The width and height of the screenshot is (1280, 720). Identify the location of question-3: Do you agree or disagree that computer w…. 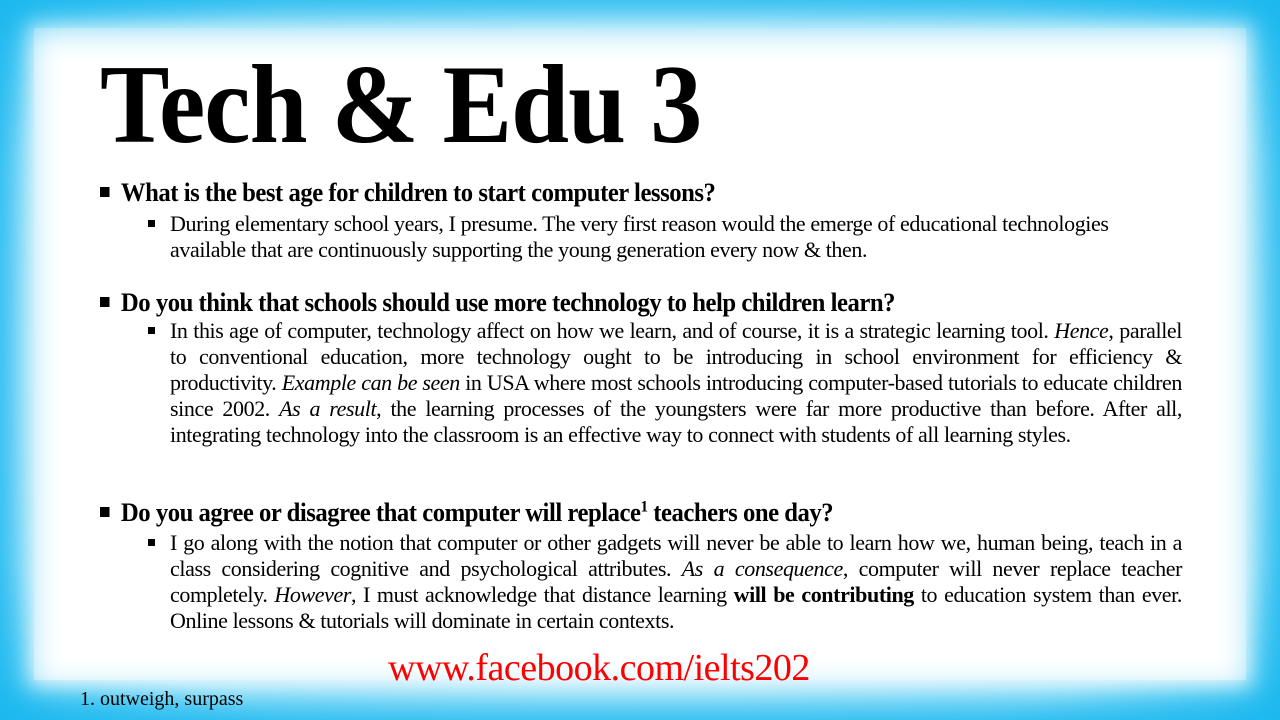
(467, 513).